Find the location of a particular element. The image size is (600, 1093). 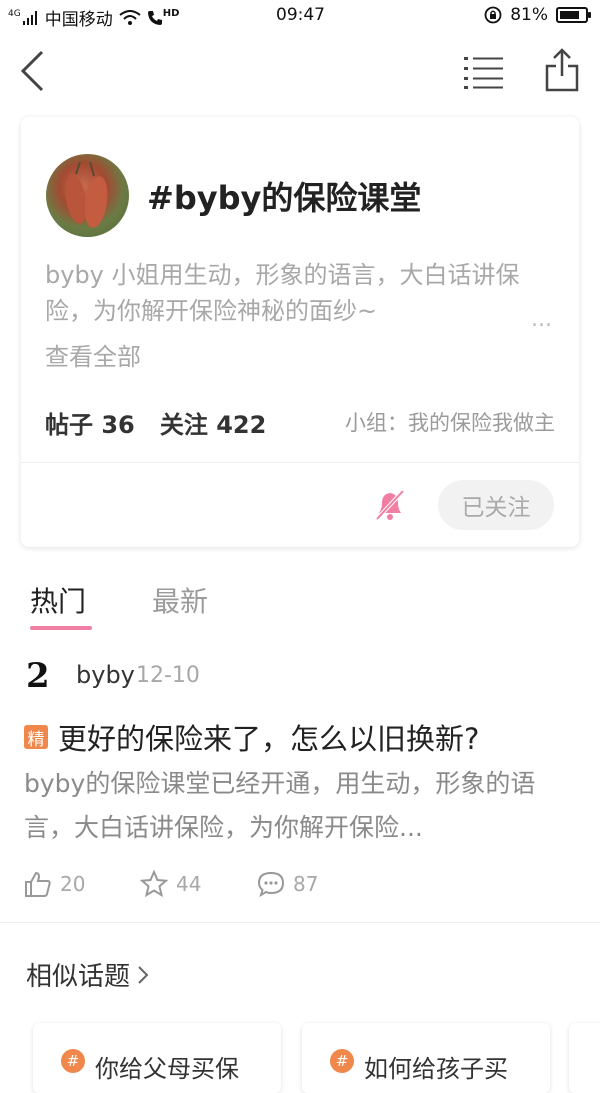

wifi-icon is located at coordinates (130, 17).